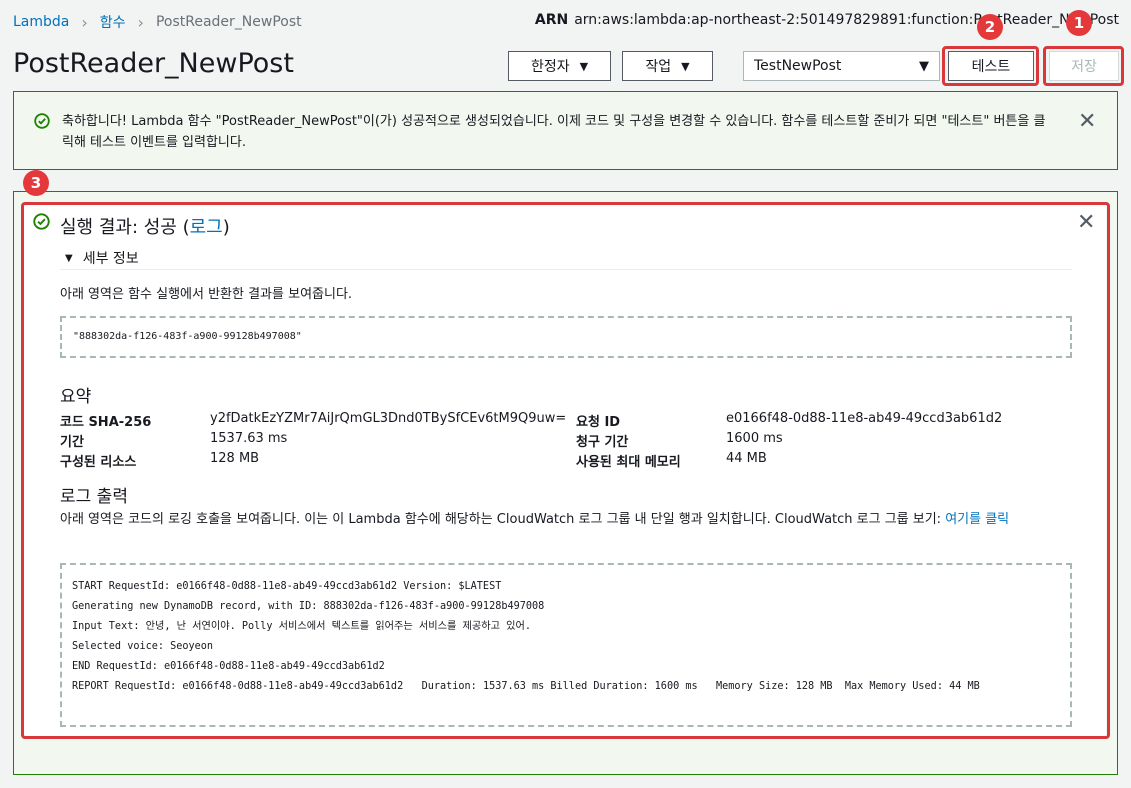 This screenshot has width=1131, height=788. What do you see at coordinates (1079, 23) in the screenshot?
I see `annotation-badge-1: 1` at bounding box center [1079, 23].